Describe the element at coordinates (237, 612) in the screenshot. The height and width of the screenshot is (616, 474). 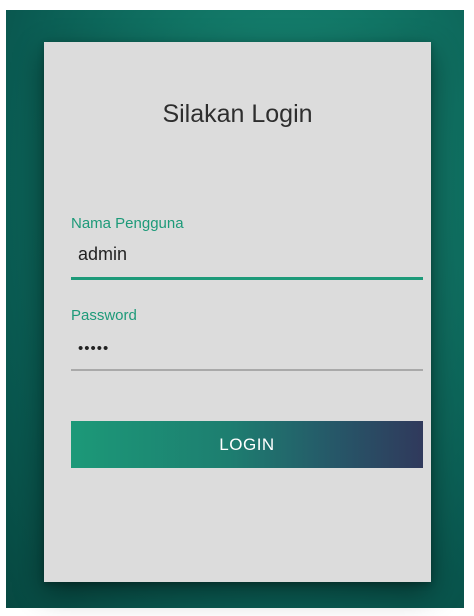
I see `frame-bottom-edge` at that location.